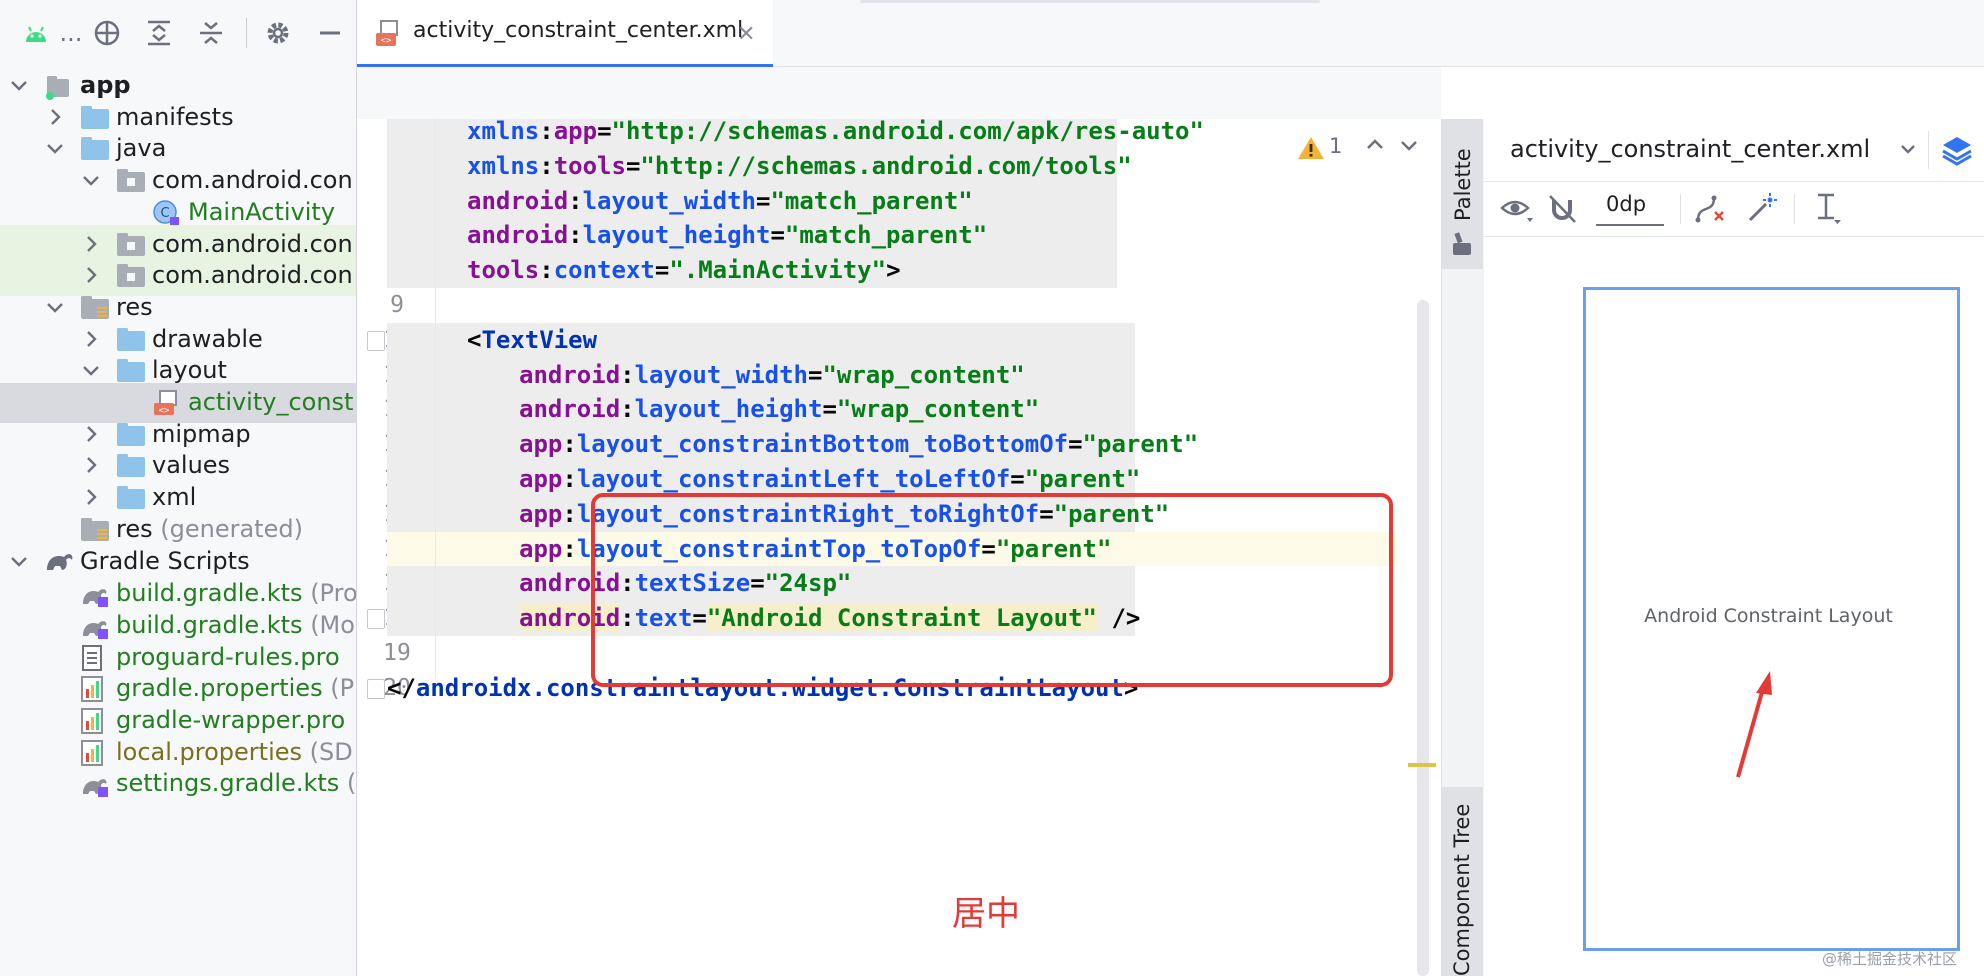 This screenshot has width=1984, height=976. Describe the element at coordinates (1626, 204) in the screenshot. I see `default-margin-value: 0dp` at that location.